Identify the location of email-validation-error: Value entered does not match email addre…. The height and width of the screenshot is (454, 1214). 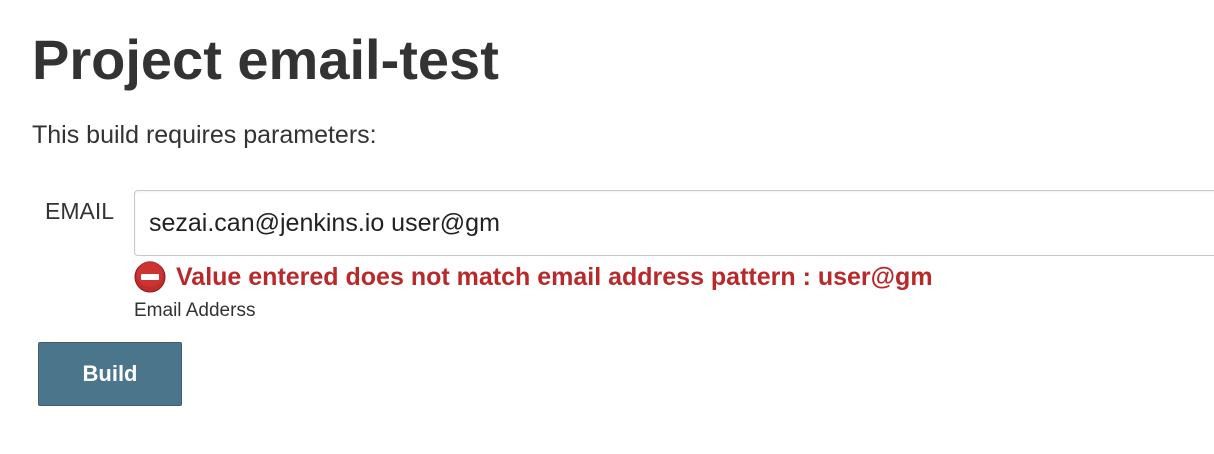
(533, 277).